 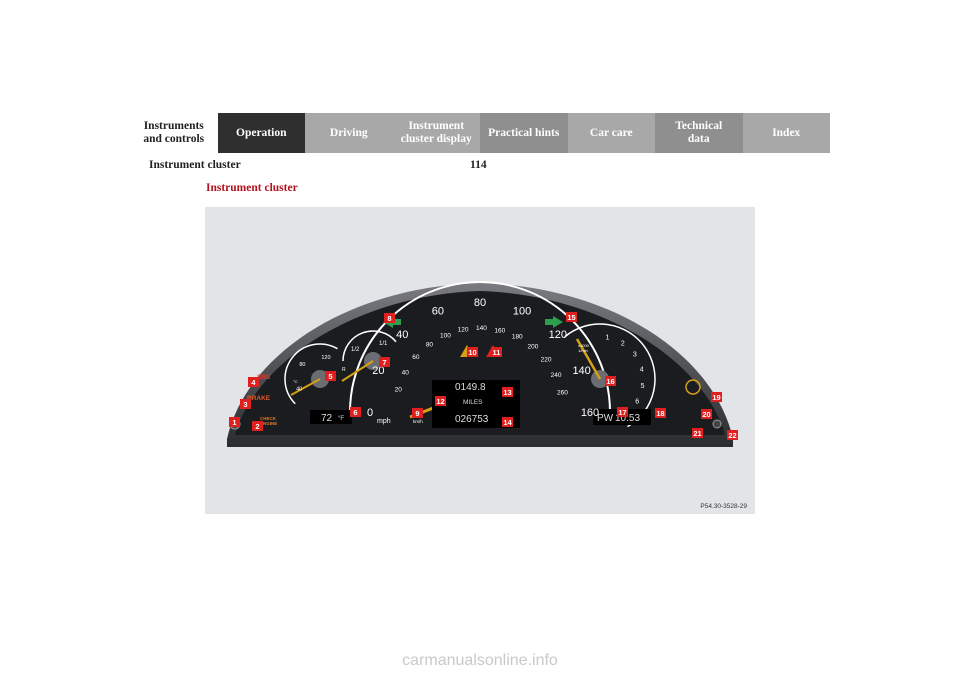 I want to click on tachometer-label: 6, so click(x=637, y=402).